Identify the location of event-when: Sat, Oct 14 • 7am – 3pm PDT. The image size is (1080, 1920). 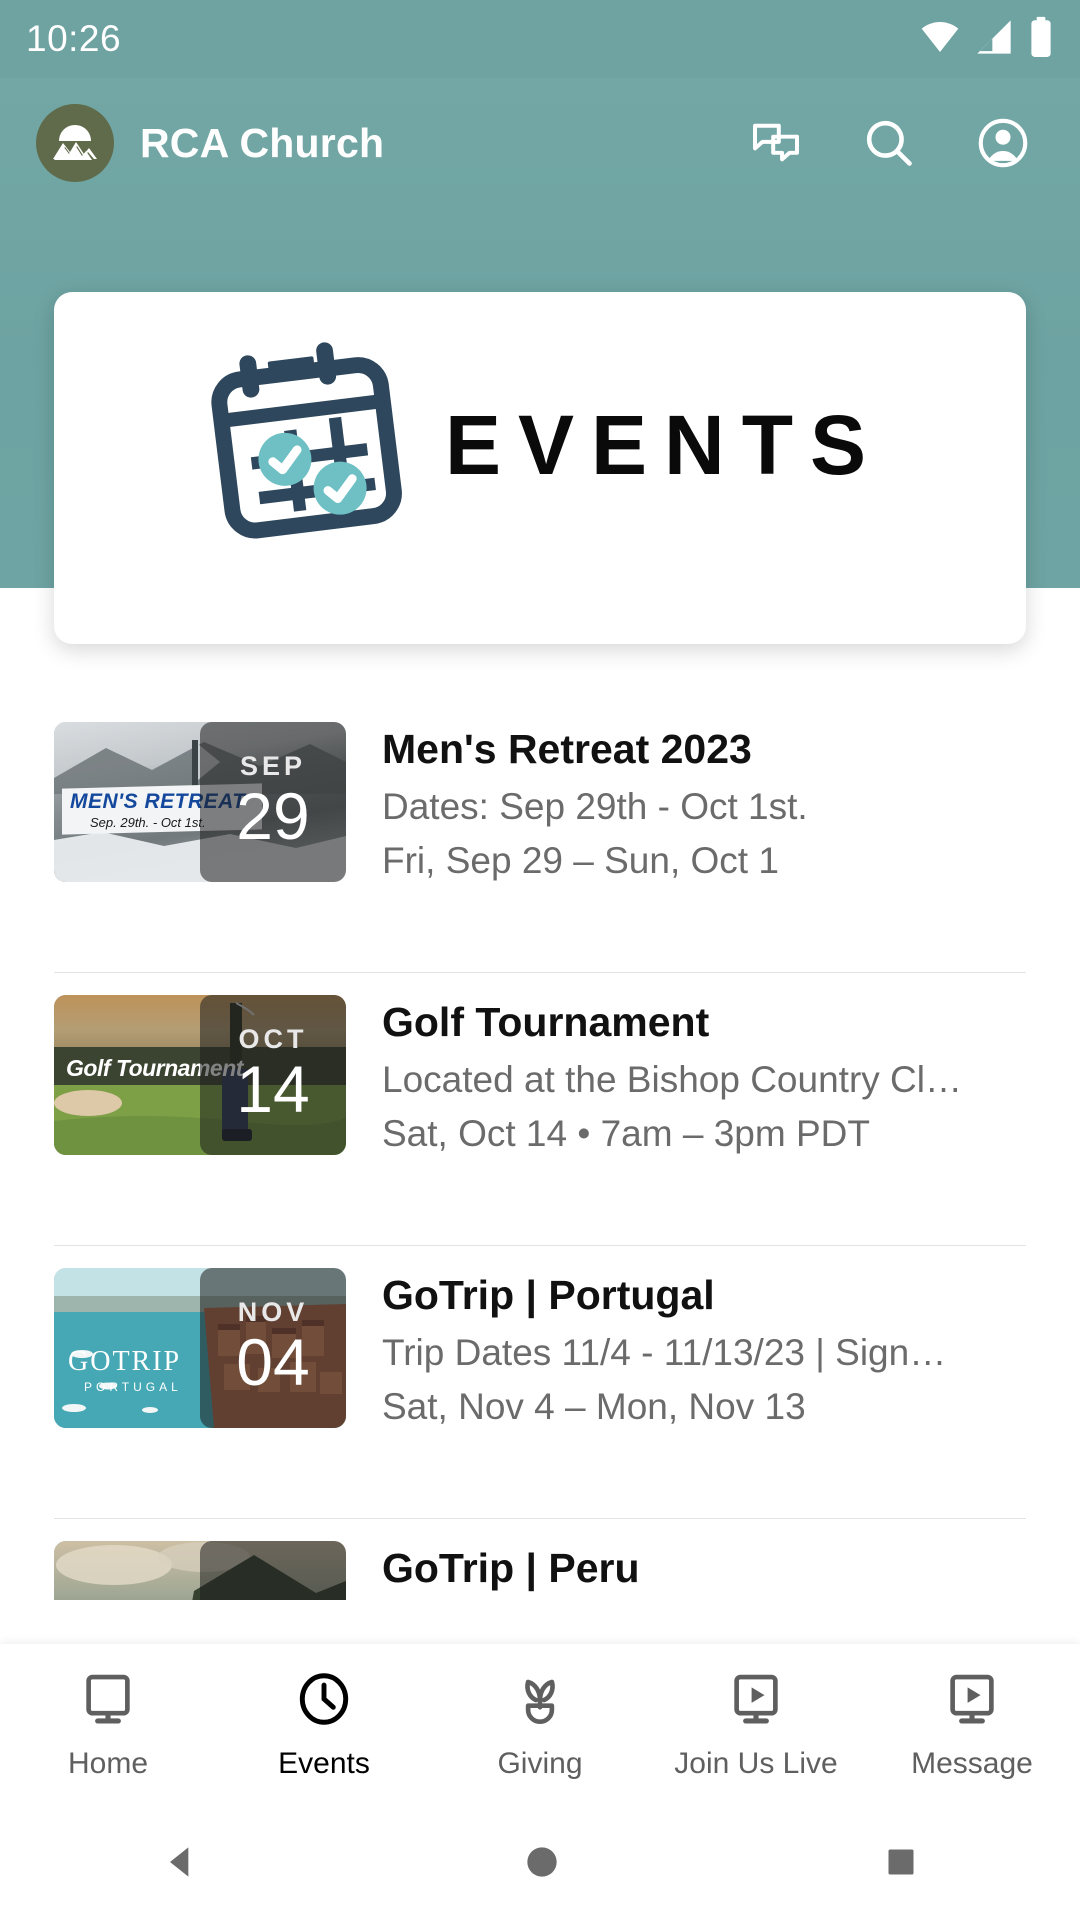
(626, 1134).